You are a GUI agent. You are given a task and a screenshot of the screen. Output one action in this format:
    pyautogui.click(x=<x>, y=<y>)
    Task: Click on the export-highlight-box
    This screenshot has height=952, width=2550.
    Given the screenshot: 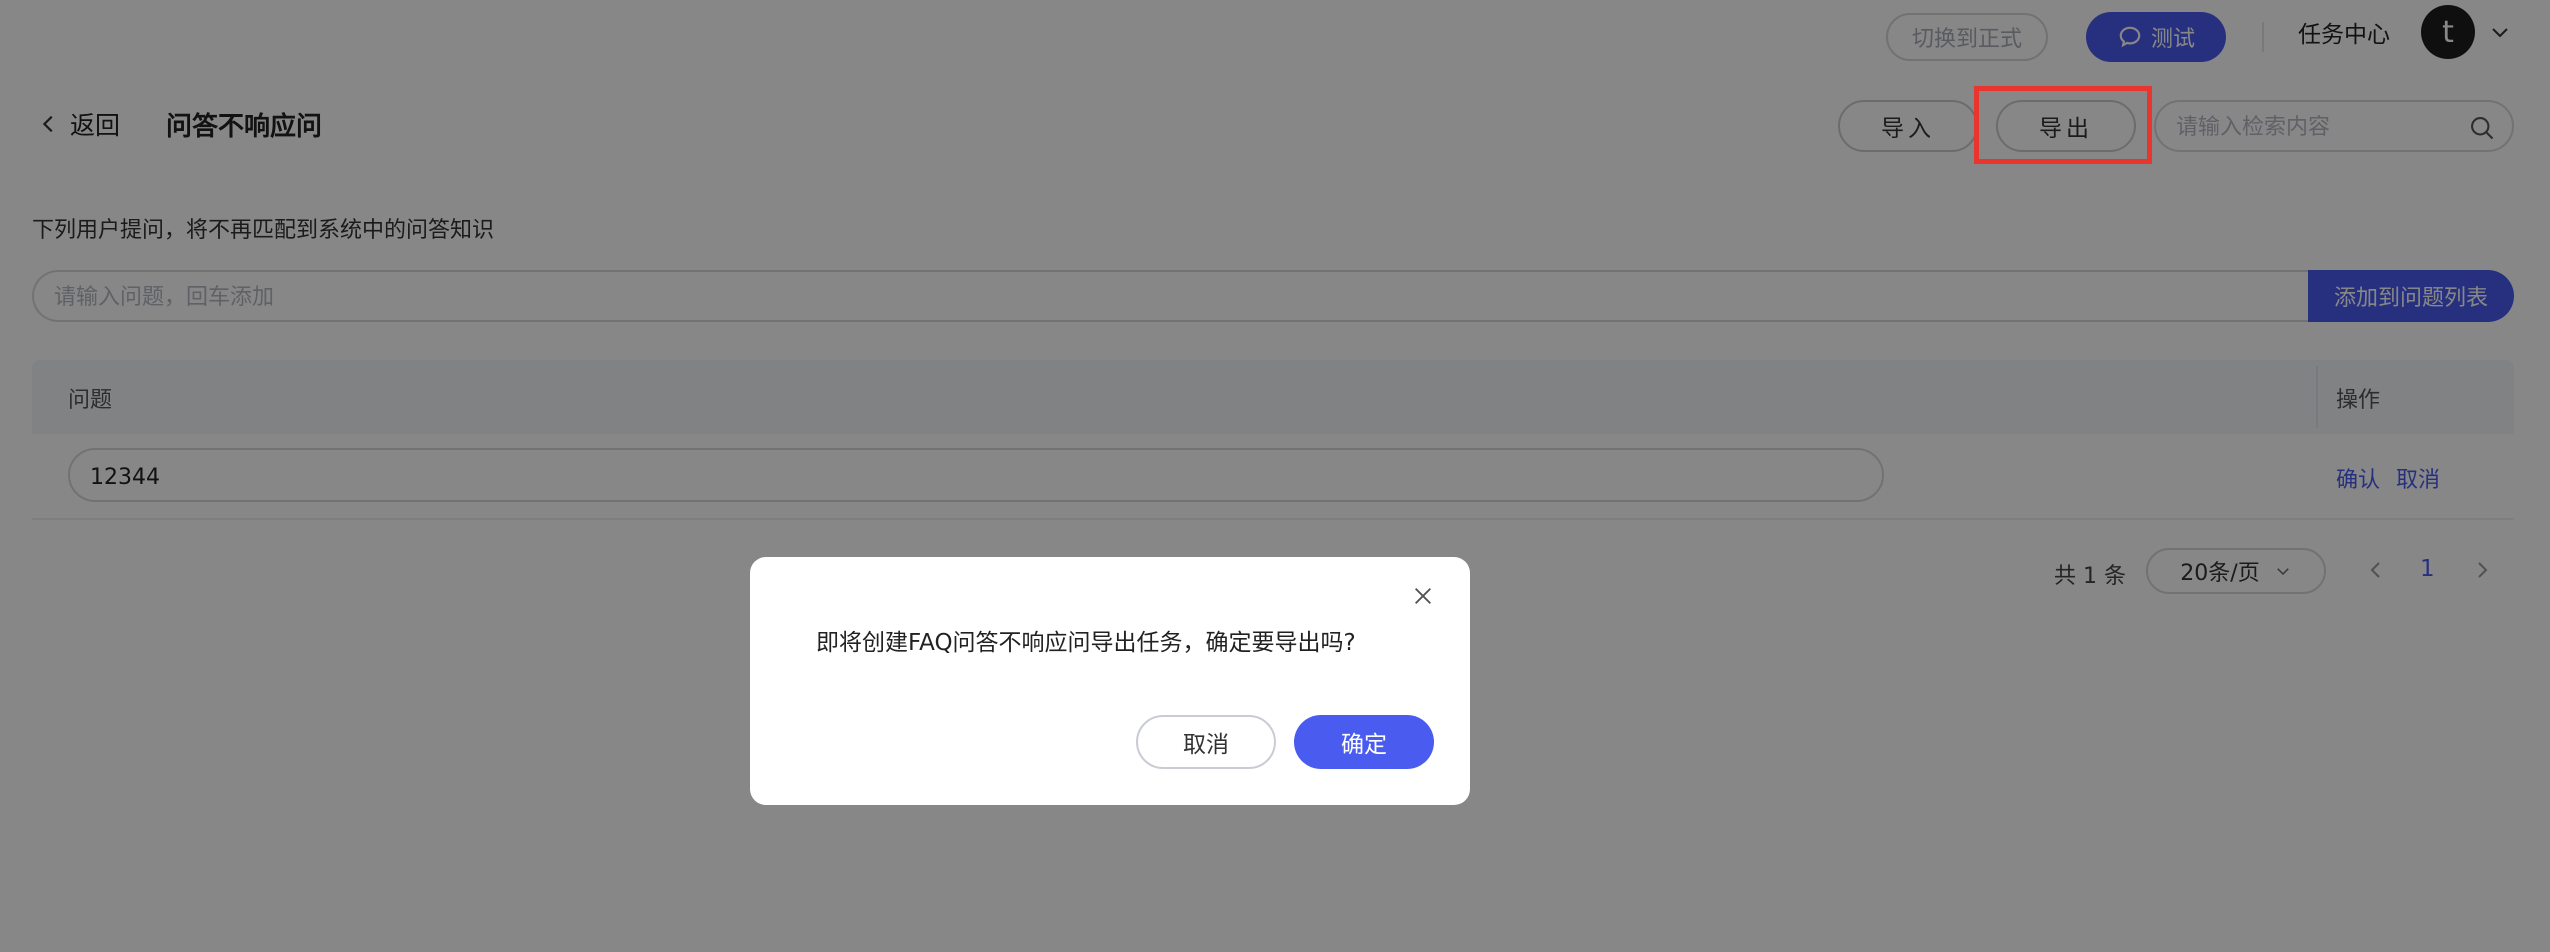 What is the action you would take?
    pyautogui.click(x=2063, y=125)
    